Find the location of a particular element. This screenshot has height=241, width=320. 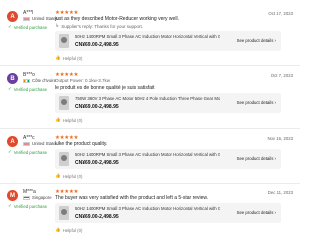

review-text: Like the product quality. is located at coordinates (81, 144).